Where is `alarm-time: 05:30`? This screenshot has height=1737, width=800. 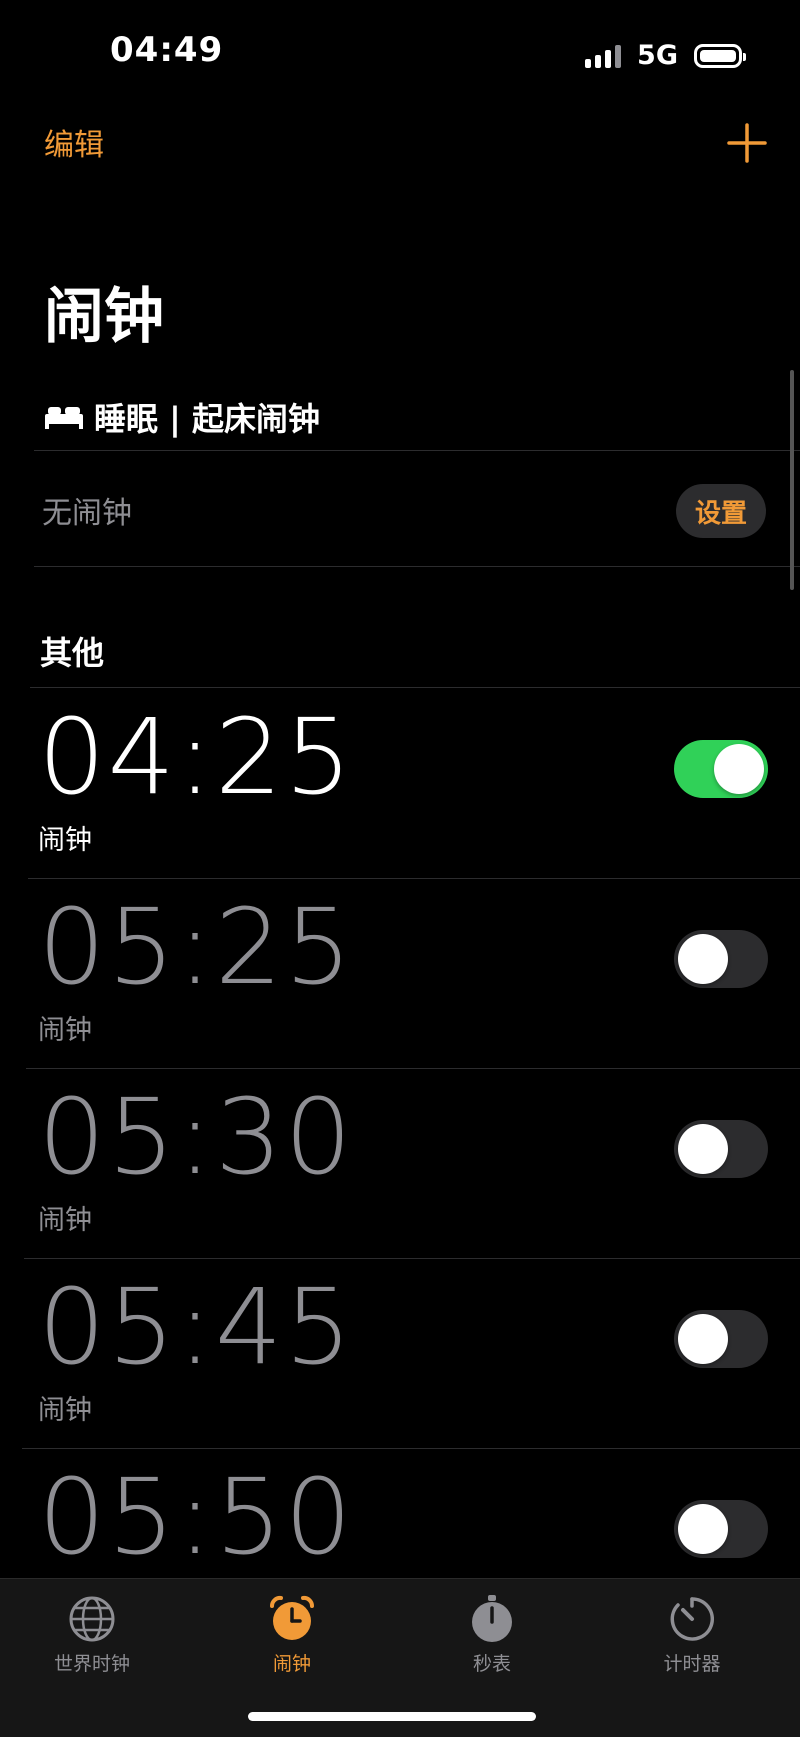 alarm-time: 05:30 is located at coordinates (196, 1137).